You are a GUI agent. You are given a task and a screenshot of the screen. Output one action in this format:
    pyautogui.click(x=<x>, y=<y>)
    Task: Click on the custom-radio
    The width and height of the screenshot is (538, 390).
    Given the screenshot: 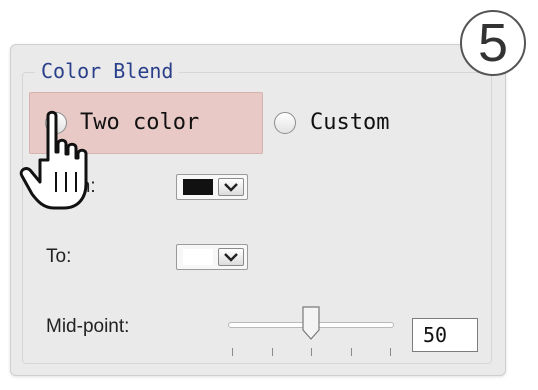 What is the action you would take?
    pyautogui.click(x=285, y=123)
    